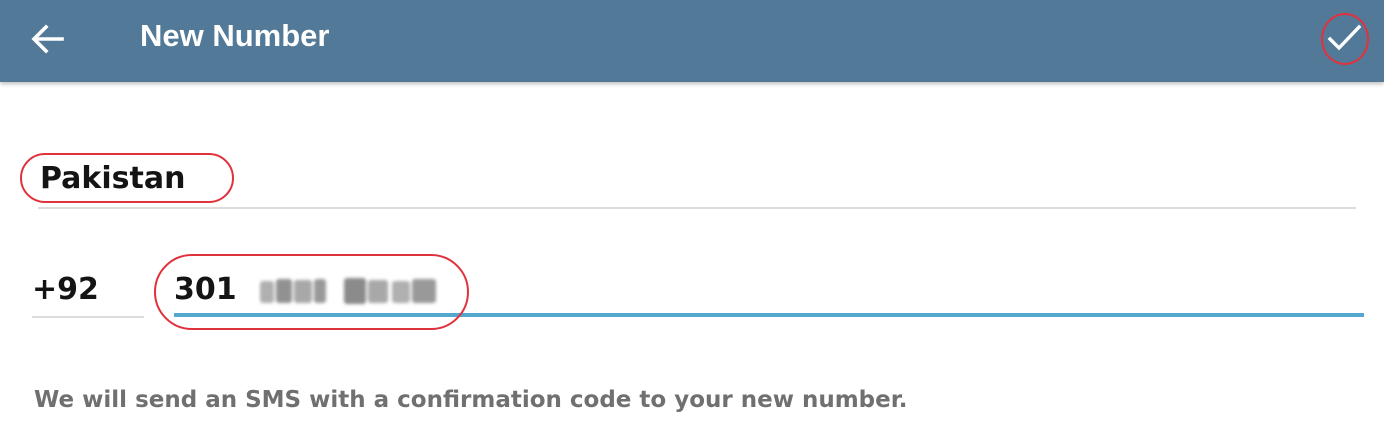 The image size is (1384, 448). I want to click on country-underline, so click(697, 208).